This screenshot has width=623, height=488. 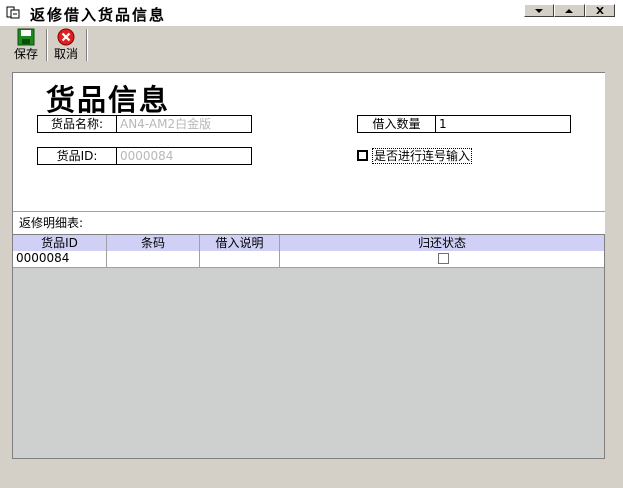 I want to click on borrow-qty-label: 借入数量, so click(x=396, y=124).